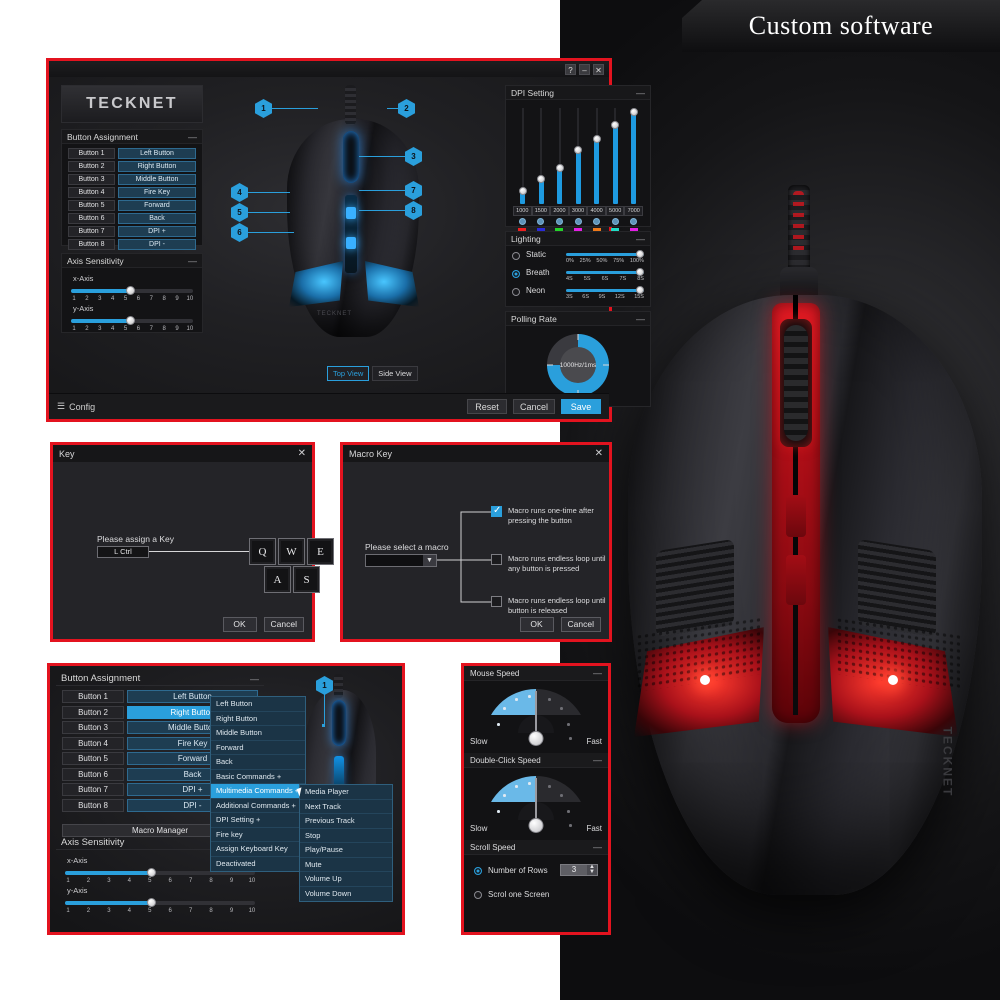 The image size is (1000, 1000). What do you see at coordinates (605, 293) in the screenshot?
I see `lighting-slider: 3S 6S 9S 12S 15S` at bounding box center [605, 293].